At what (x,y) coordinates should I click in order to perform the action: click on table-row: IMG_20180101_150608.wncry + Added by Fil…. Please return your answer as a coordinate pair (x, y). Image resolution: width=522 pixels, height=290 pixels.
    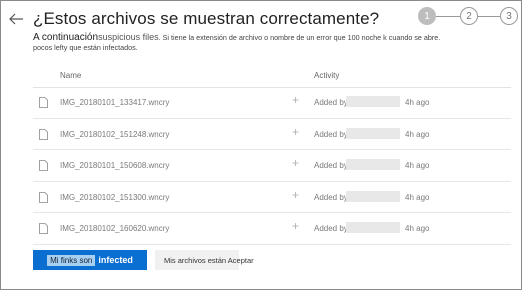
    Looking at the image, I should click on (272, 166).